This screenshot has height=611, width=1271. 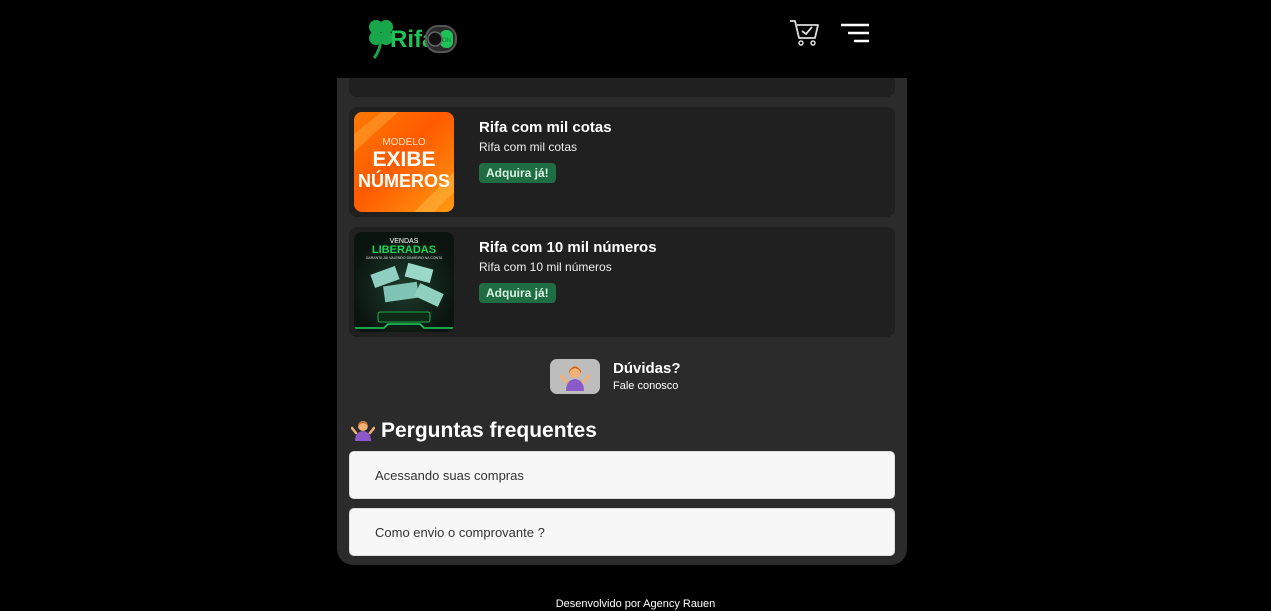 I want to click on thumb-line-1: MODELO, so click(x=404, y=142).